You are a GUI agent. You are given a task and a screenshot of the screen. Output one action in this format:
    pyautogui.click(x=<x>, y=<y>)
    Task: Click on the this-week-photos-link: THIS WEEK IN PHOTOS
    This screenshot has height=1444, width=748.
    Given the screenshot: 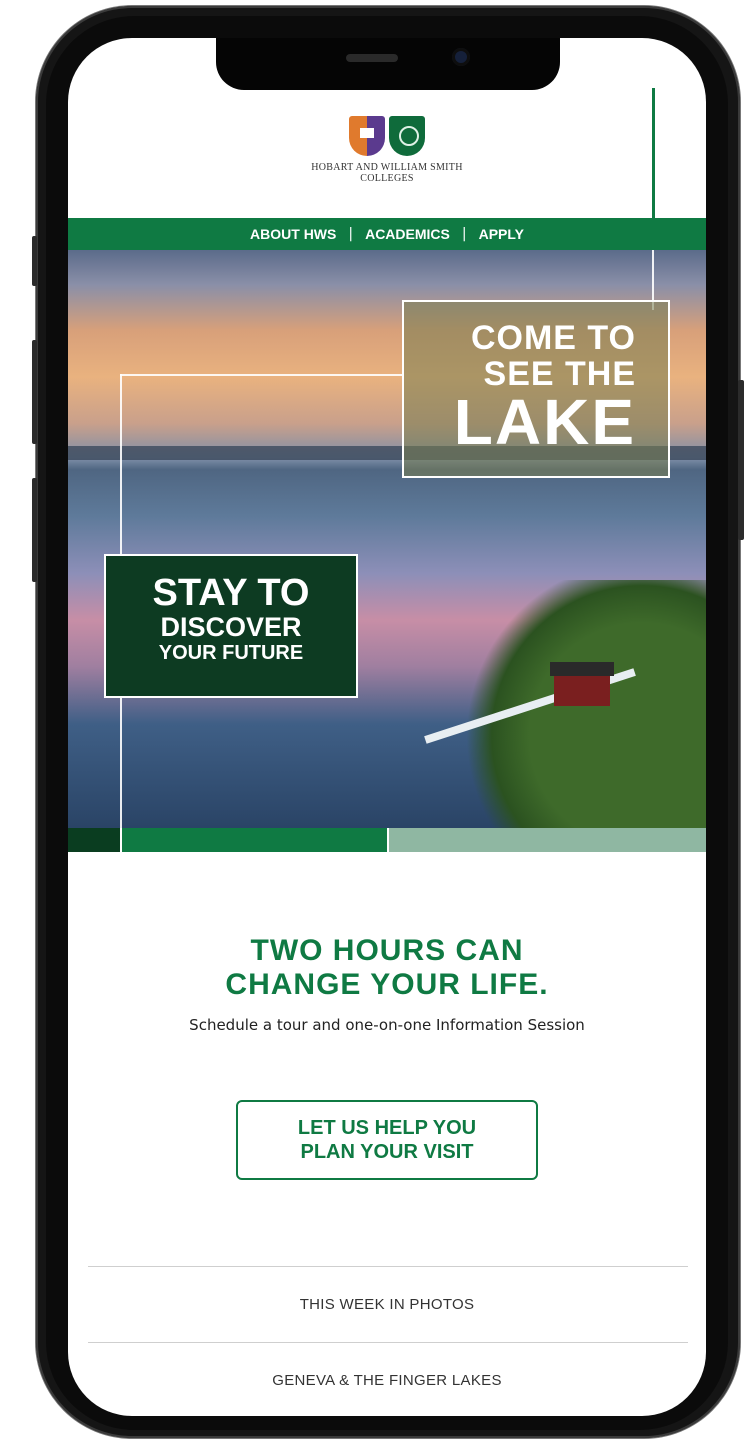 What is the action you would take?
    pyautogui.click(x=387, y=1304)
    